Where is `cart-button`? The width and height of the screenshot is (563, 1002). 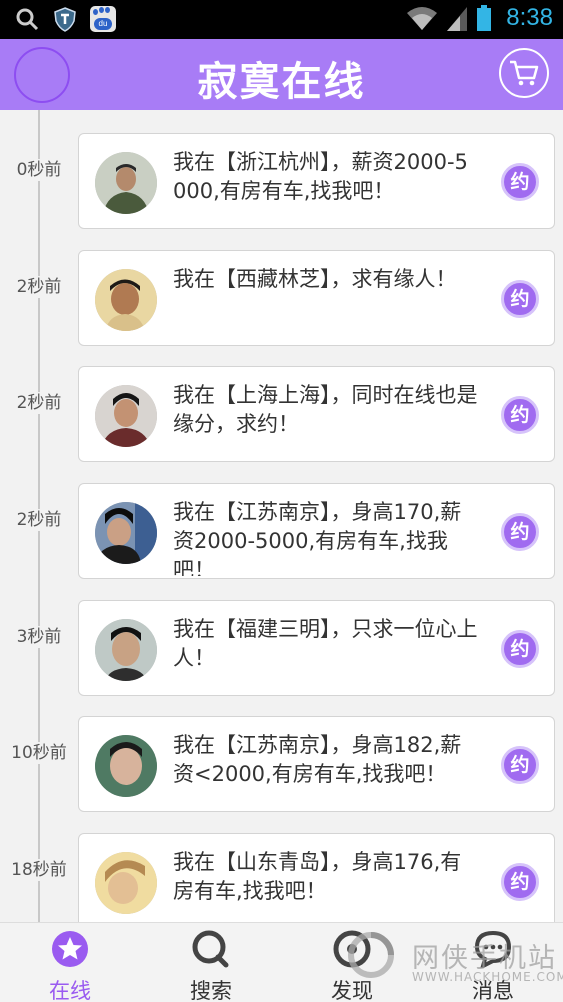 cart-button is located at coordinates (524, 73).